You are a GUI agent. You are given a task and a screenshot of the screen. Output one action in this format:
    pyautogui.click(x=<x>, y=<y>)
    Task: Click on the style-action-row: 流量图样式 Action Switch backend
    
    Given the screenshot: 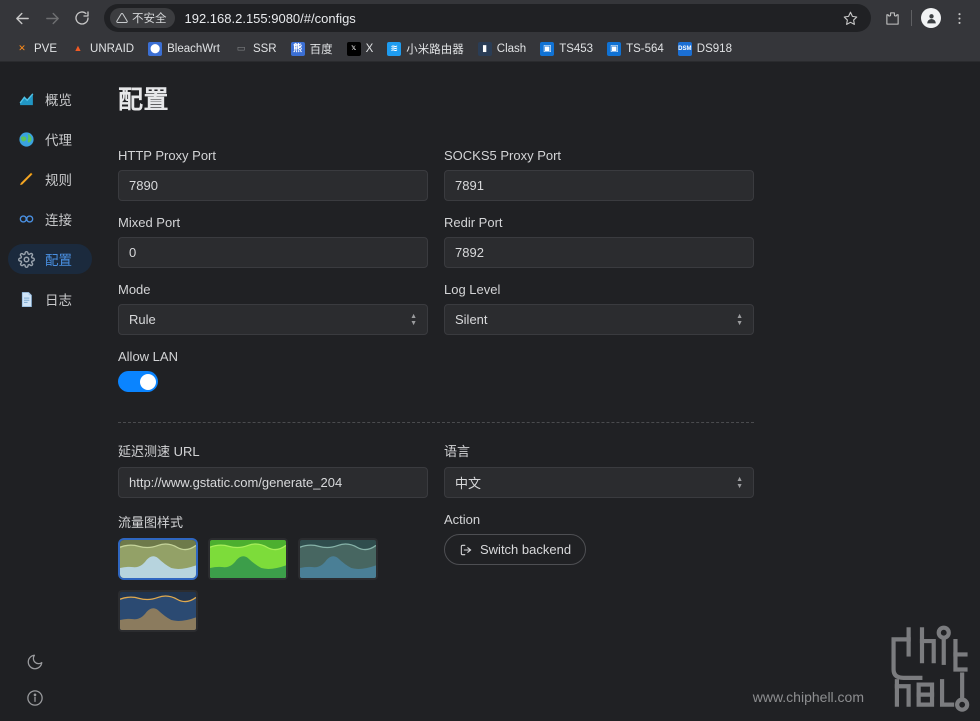 What is the action you would take?
    pyautogui.click(x=436, y=579)
    